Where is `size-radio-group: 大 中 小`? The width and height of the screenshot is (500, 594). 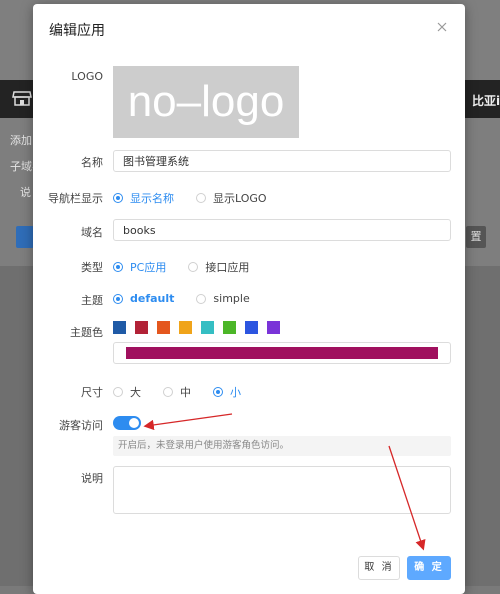 size-radio-group: 大 中 小 is located at coordinates (188, 392).